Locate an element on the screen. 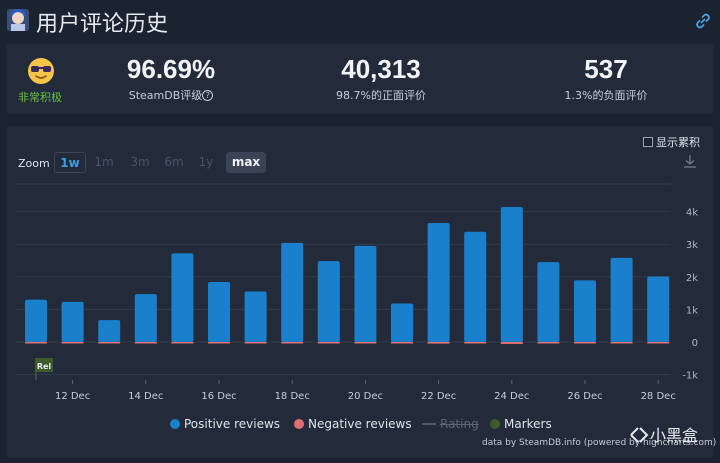  legend-positive: Positive reviews is located at coordinates (225, 424).